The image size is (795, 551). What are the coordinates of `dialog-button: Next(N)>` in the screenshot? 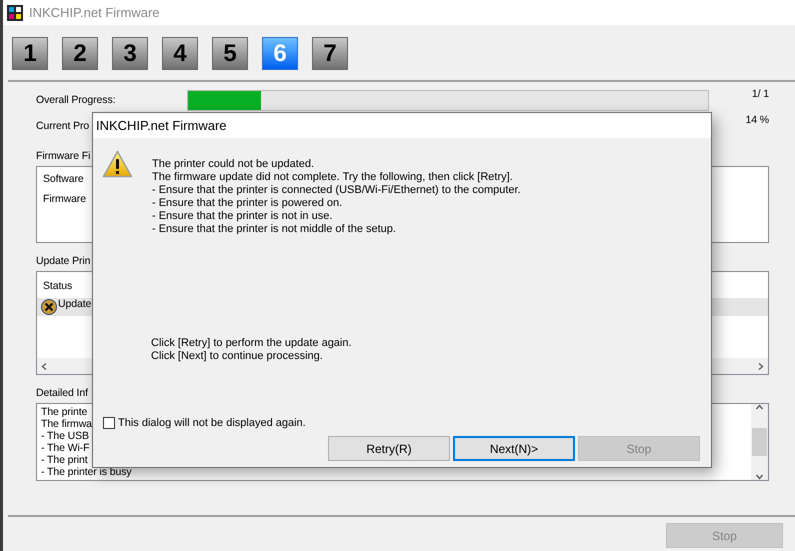 It's located at (514, 448).